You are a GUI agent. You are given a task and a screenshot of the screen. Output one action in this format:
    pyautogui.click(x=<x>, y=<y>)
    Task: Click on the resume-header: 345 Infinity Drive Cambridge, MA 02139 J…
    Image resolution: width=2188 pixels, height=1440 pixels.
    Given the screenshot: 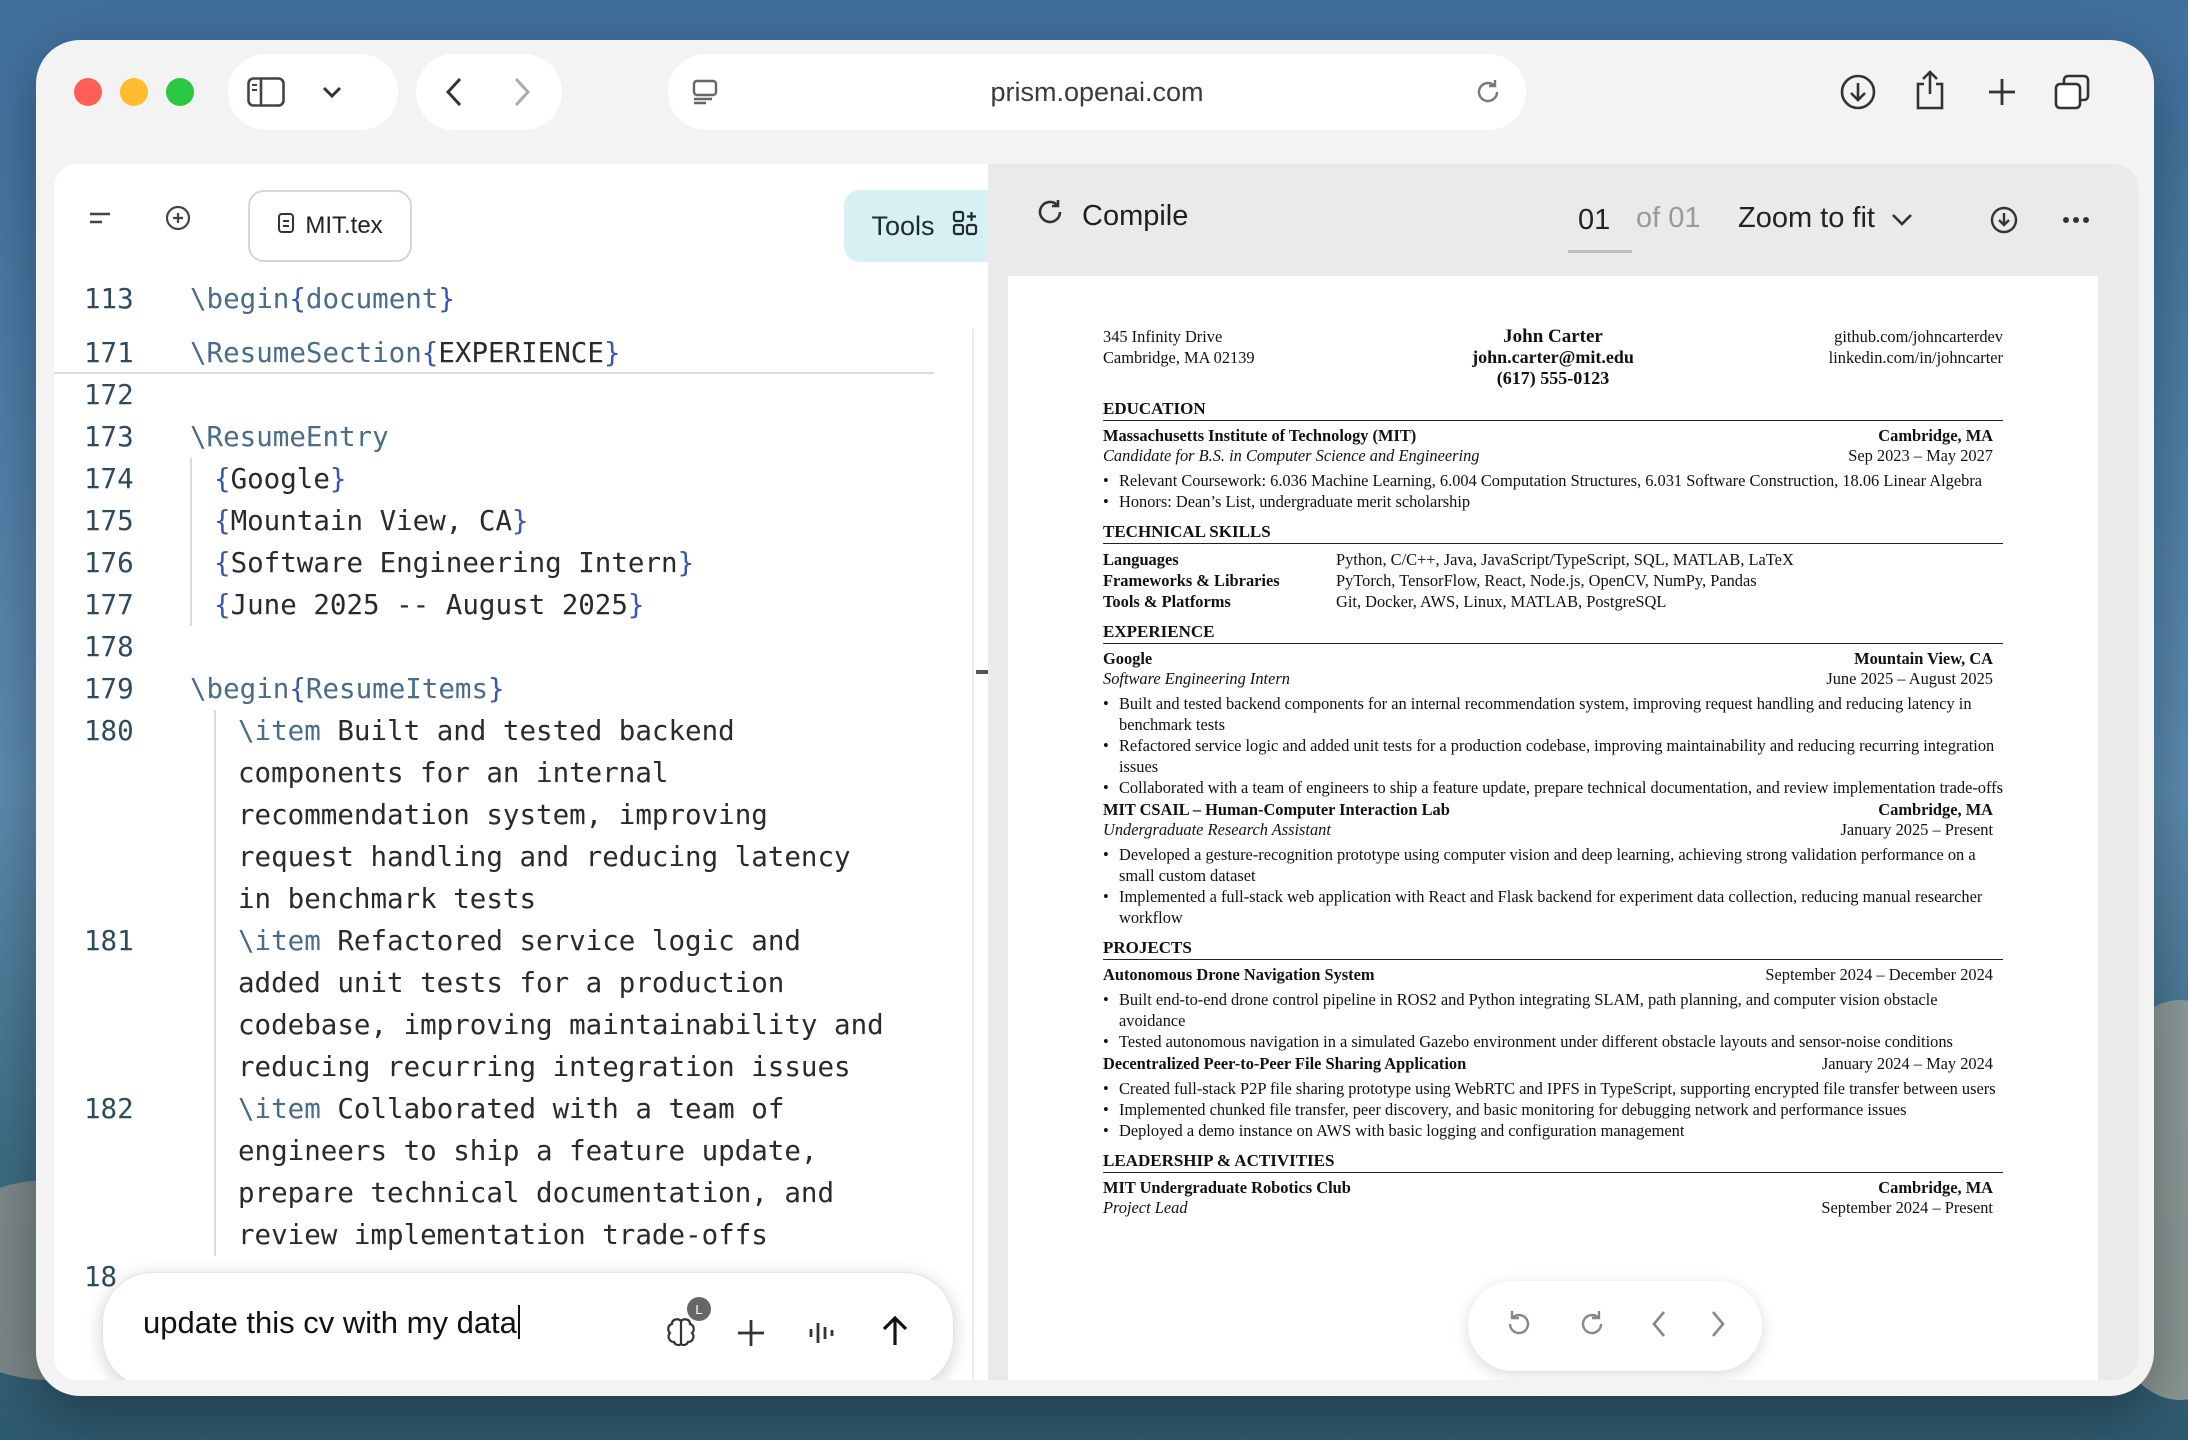 What is the action you would take?
    pyautogui.click(x=1553, y=357)
    